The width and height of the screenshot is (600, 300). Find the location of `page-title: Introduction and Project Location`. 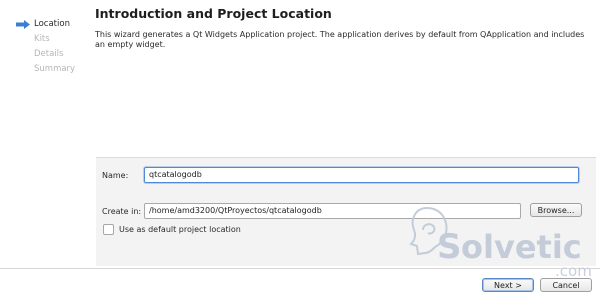

page-title: Introduction and Project Location is located at coordinates (213, 13).